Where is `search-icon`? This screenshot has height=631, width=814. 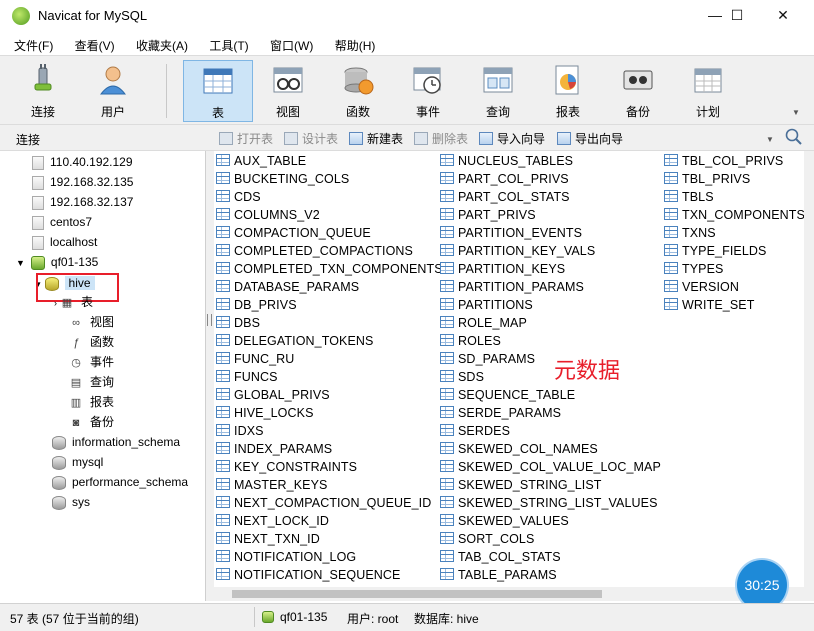 search-icon is located at coordinates (794, 138).